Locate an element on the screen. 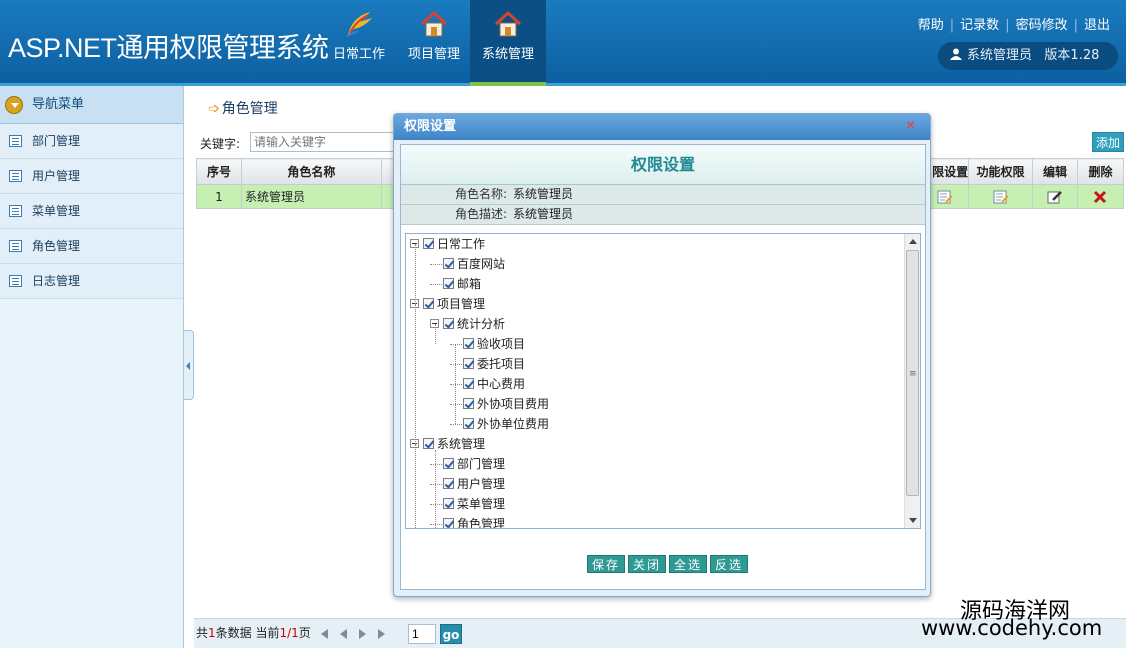  tree-node: 统计分析 is located at coordinates (467, 324).